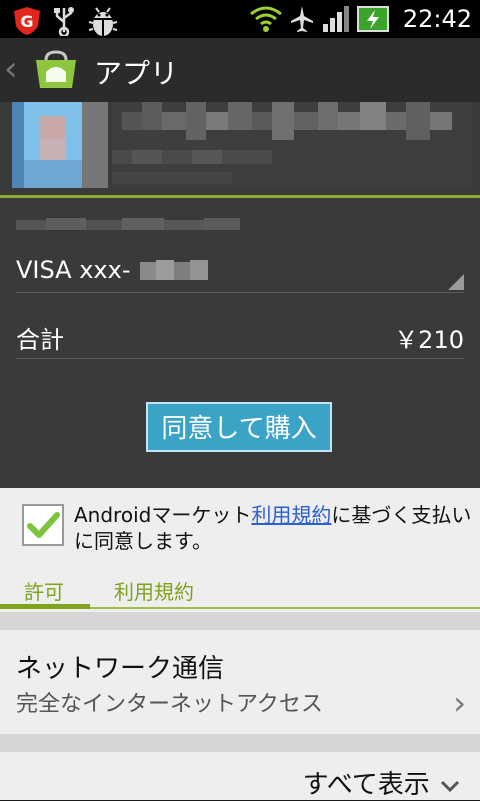 This screenshot has width=480, height=801. I want to click on airplane-icon, so click(301, 19).